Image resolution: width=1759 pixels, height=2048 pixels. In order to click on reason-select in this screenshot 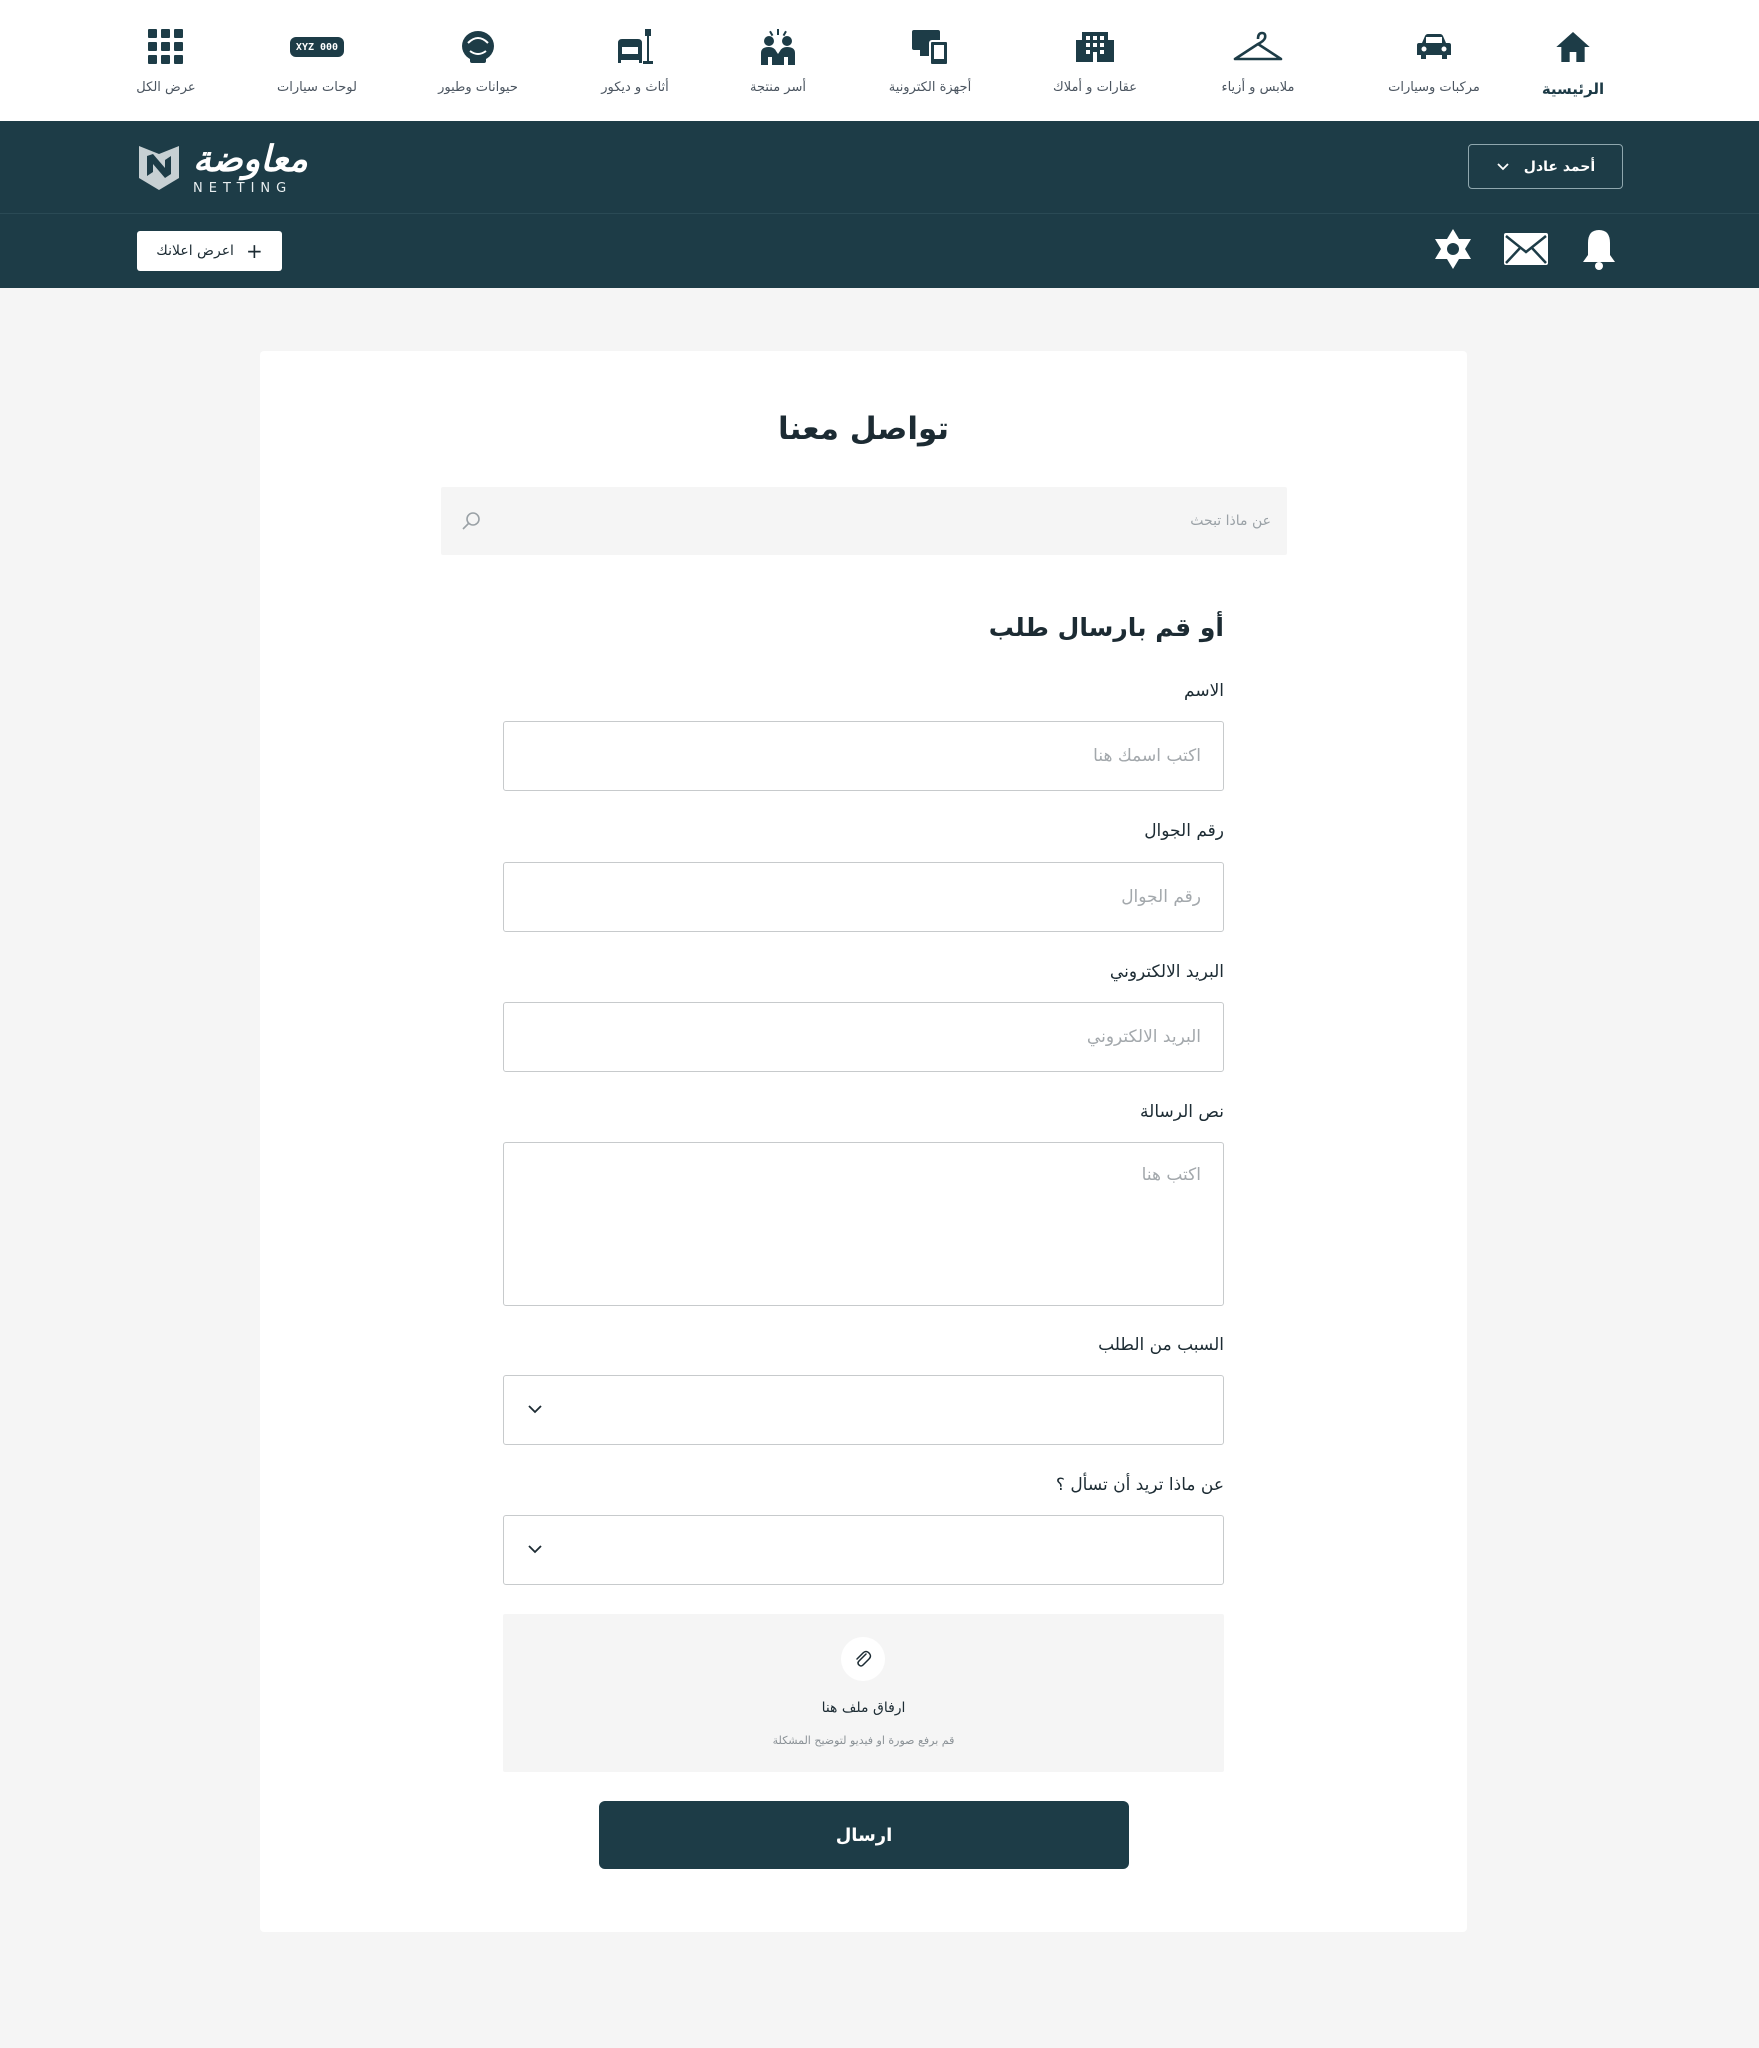, I will do `click(863, 1410)`.